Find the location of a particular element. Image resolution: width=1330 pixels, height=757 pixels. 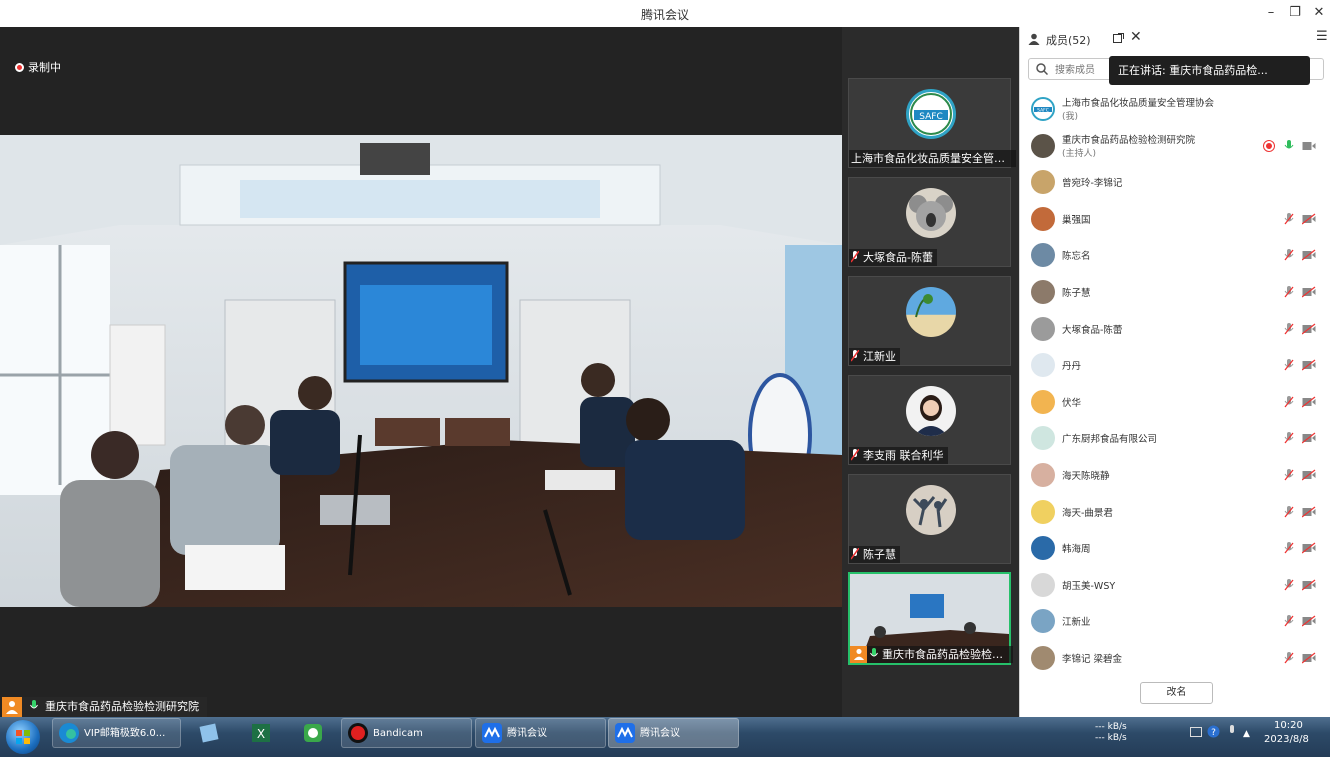

member-row: 韩海周 is located at coordinates (1175, 548).